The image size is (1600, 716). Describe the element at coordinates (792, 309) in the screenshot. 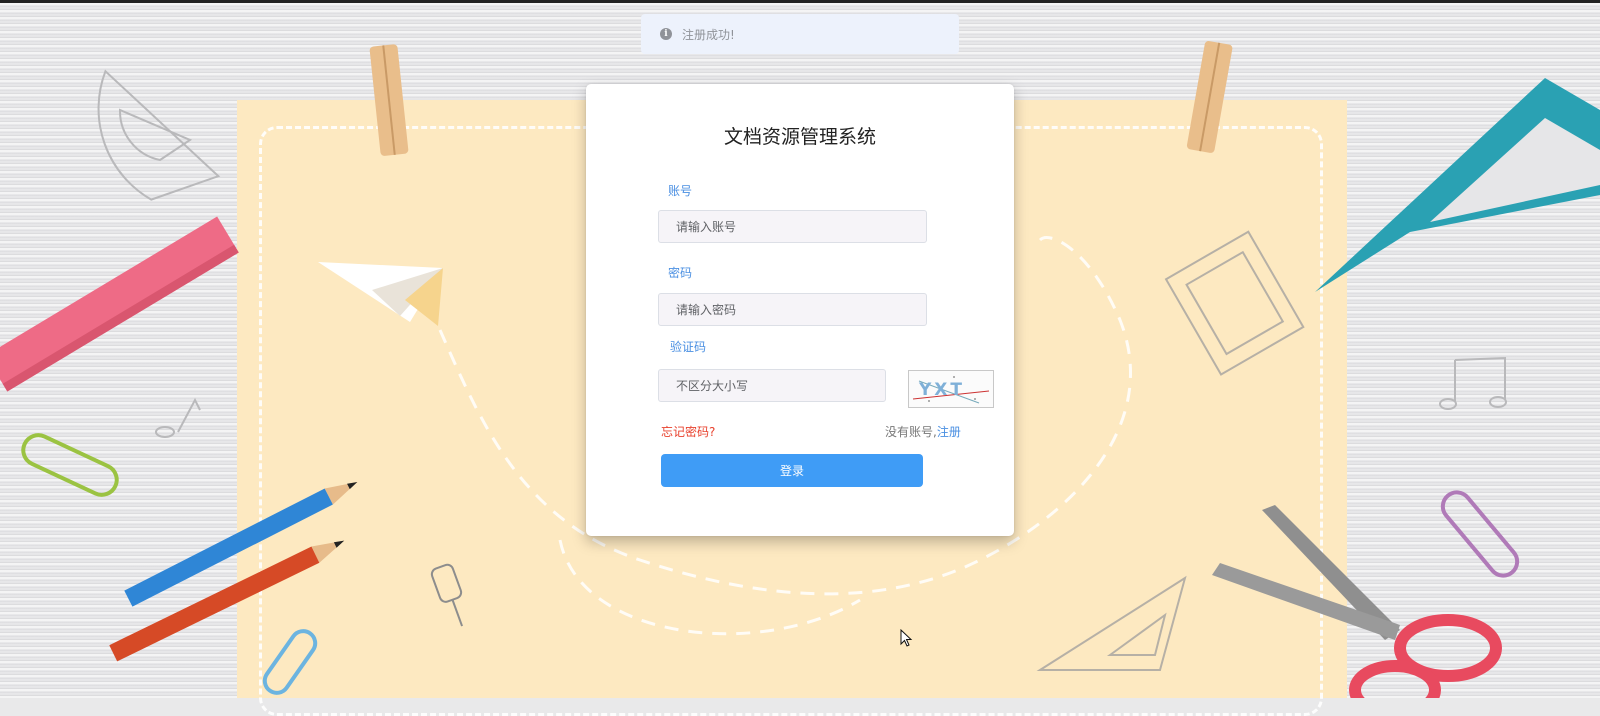

I see `password-input` at that location.